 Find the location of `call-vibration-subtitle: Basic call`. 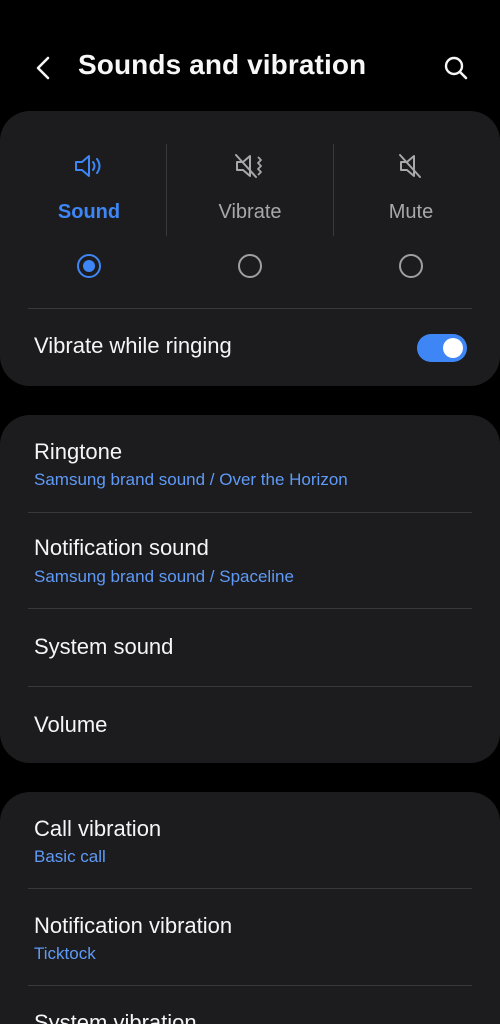

call-vibration-subtitle: Basic call is located at coordinates (70, 856).